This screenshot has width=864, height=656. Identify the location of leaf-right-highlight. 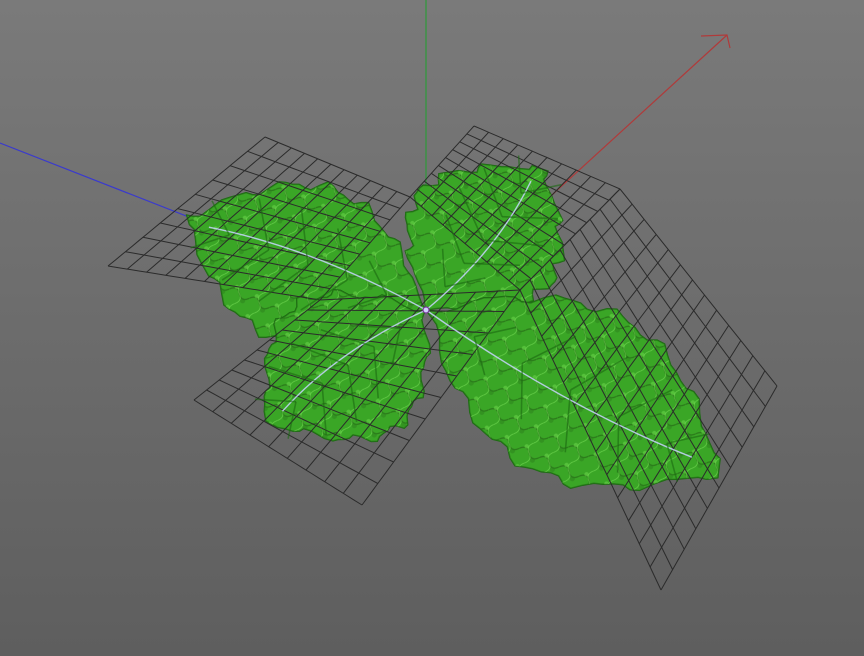
(573, 393).